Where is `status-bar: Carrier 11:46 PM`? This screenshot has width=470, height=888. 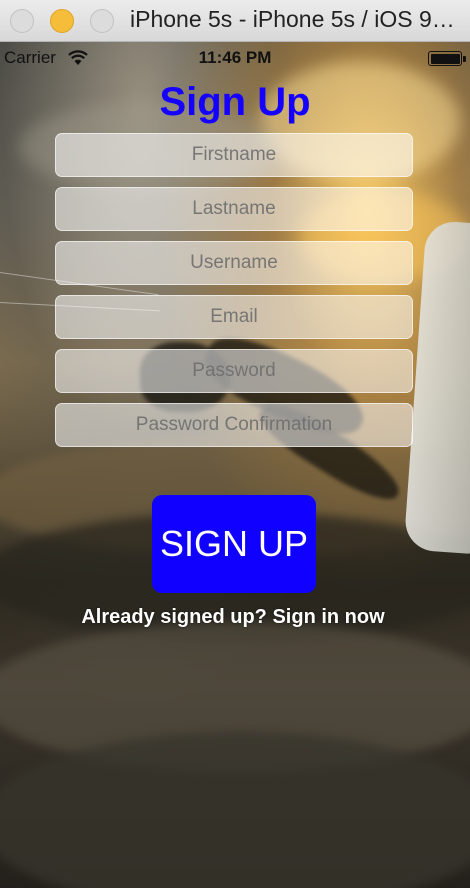 status-bar: Carrier 11:46 PM is located at coordinates (235, 59).